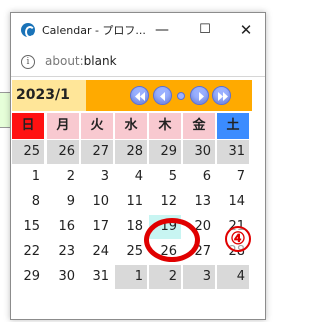  Describe the element at coordinates (100, 61) in the screenshot. I see `url-path: blank` at that location.